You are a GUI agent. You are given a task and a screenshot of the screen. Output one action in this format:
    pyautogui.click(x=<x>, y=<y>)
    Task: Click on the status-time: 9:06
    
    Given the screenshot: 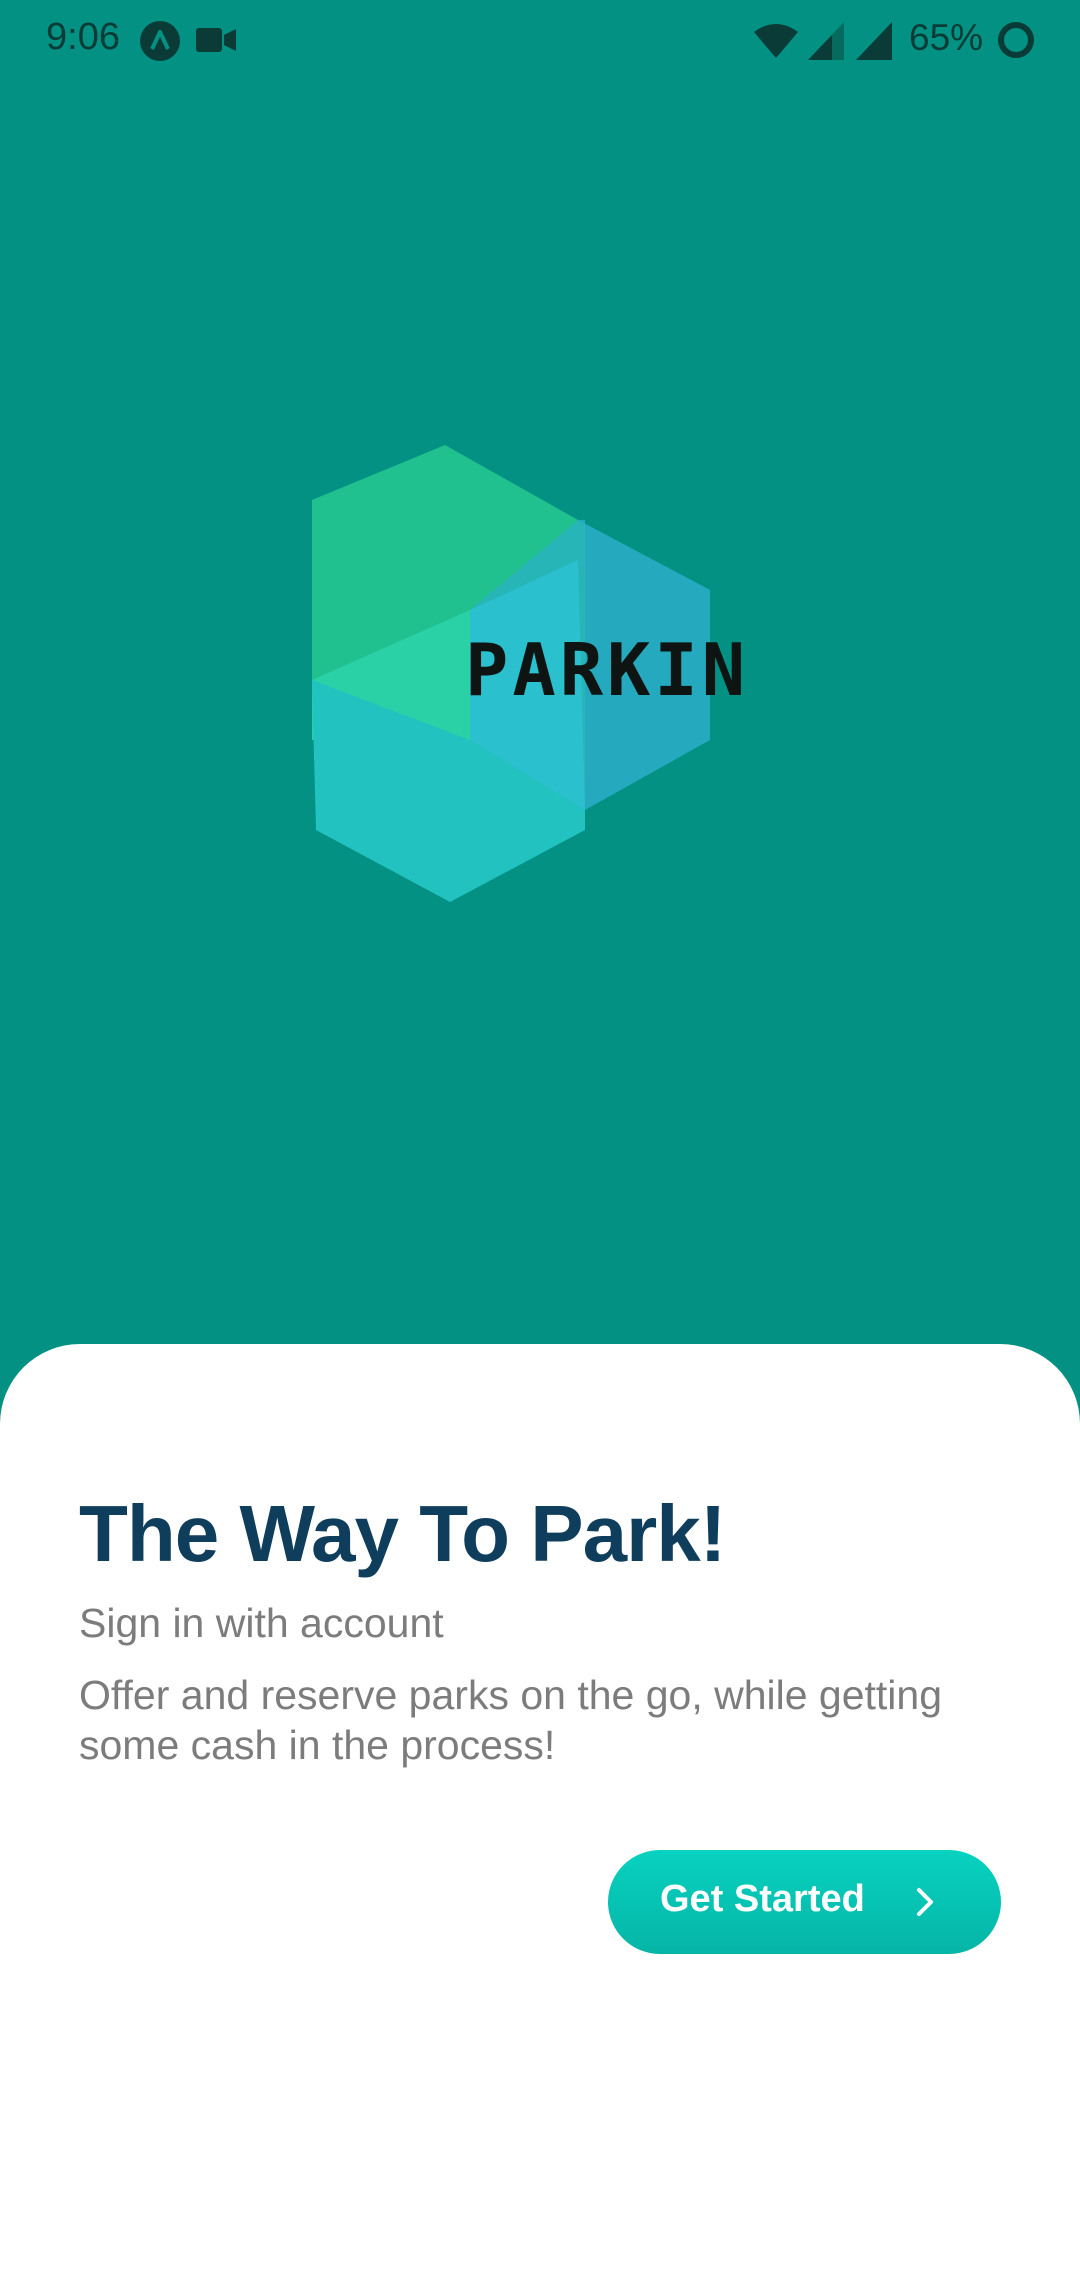 What is the action you would take?
    pyautogui.click(x=83, y=37)
    